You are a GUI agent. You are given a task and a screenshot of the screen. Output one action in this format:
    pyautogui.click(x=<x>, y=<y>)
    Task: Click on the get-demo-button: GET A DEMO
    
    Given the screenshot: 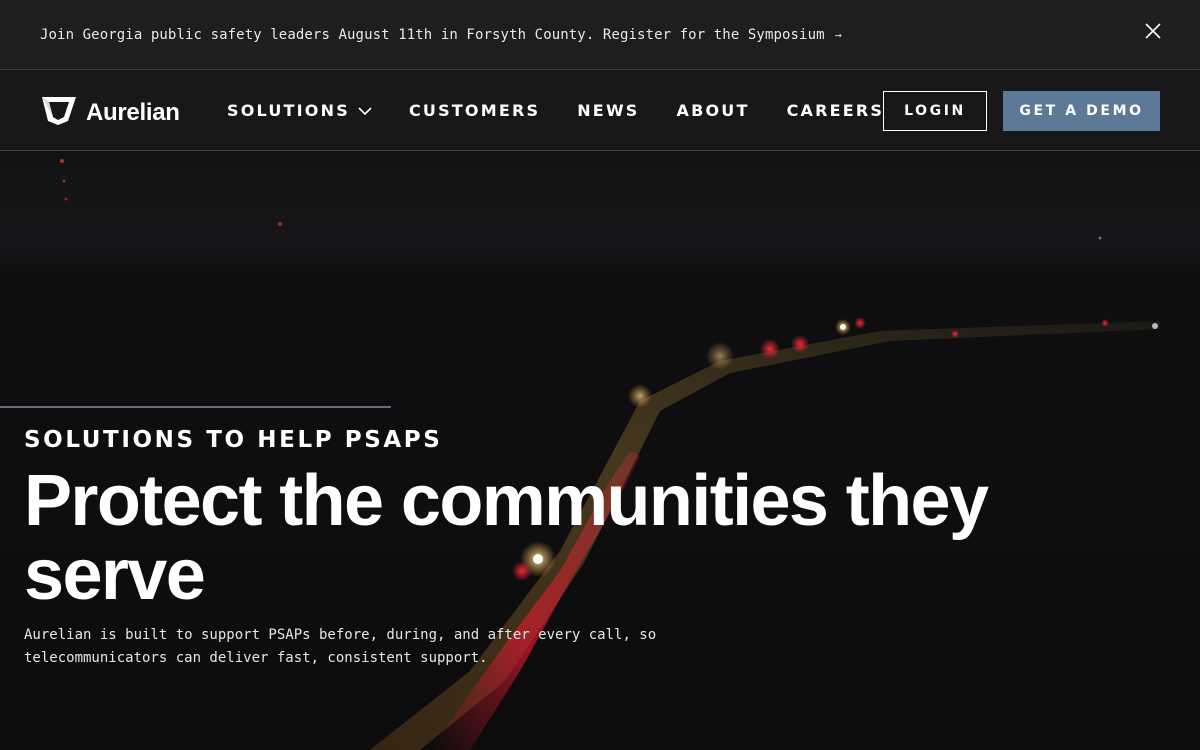 What is the action you would take?
    pyautogui.click(x=1081, y=111)
    